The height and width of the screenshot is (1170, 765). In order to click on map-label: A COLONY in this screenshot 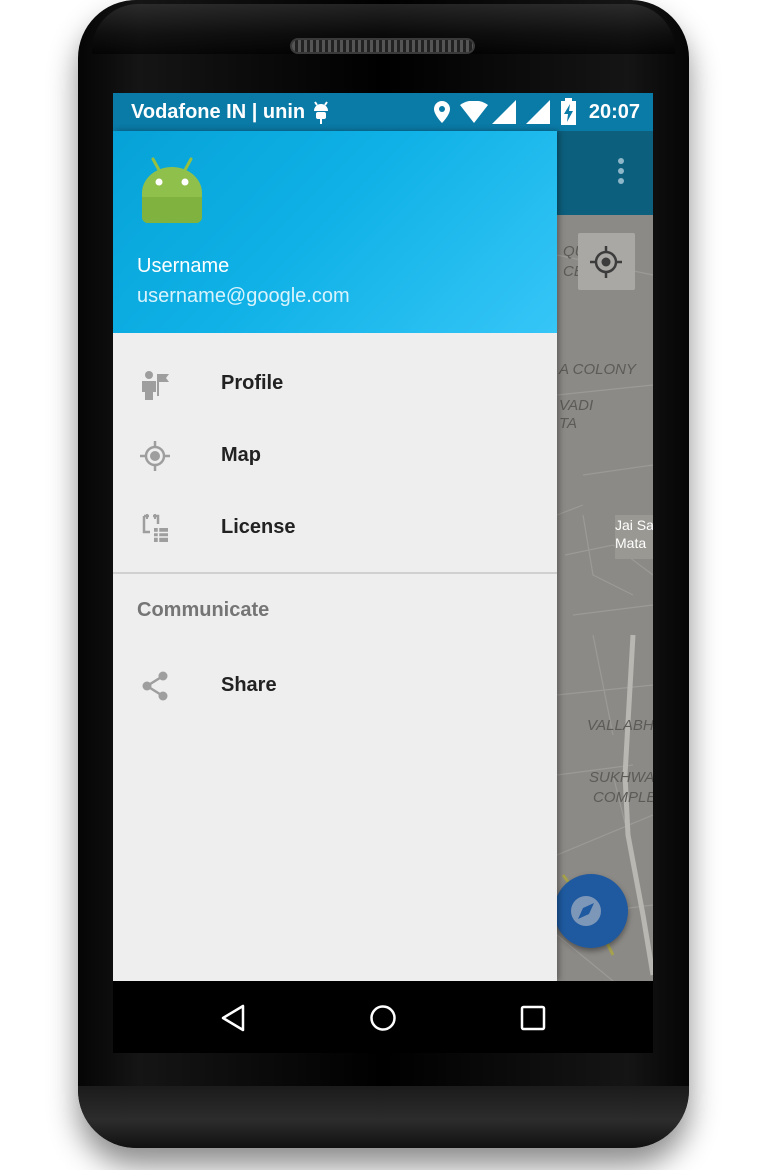, I will do `click(597, 369)`.